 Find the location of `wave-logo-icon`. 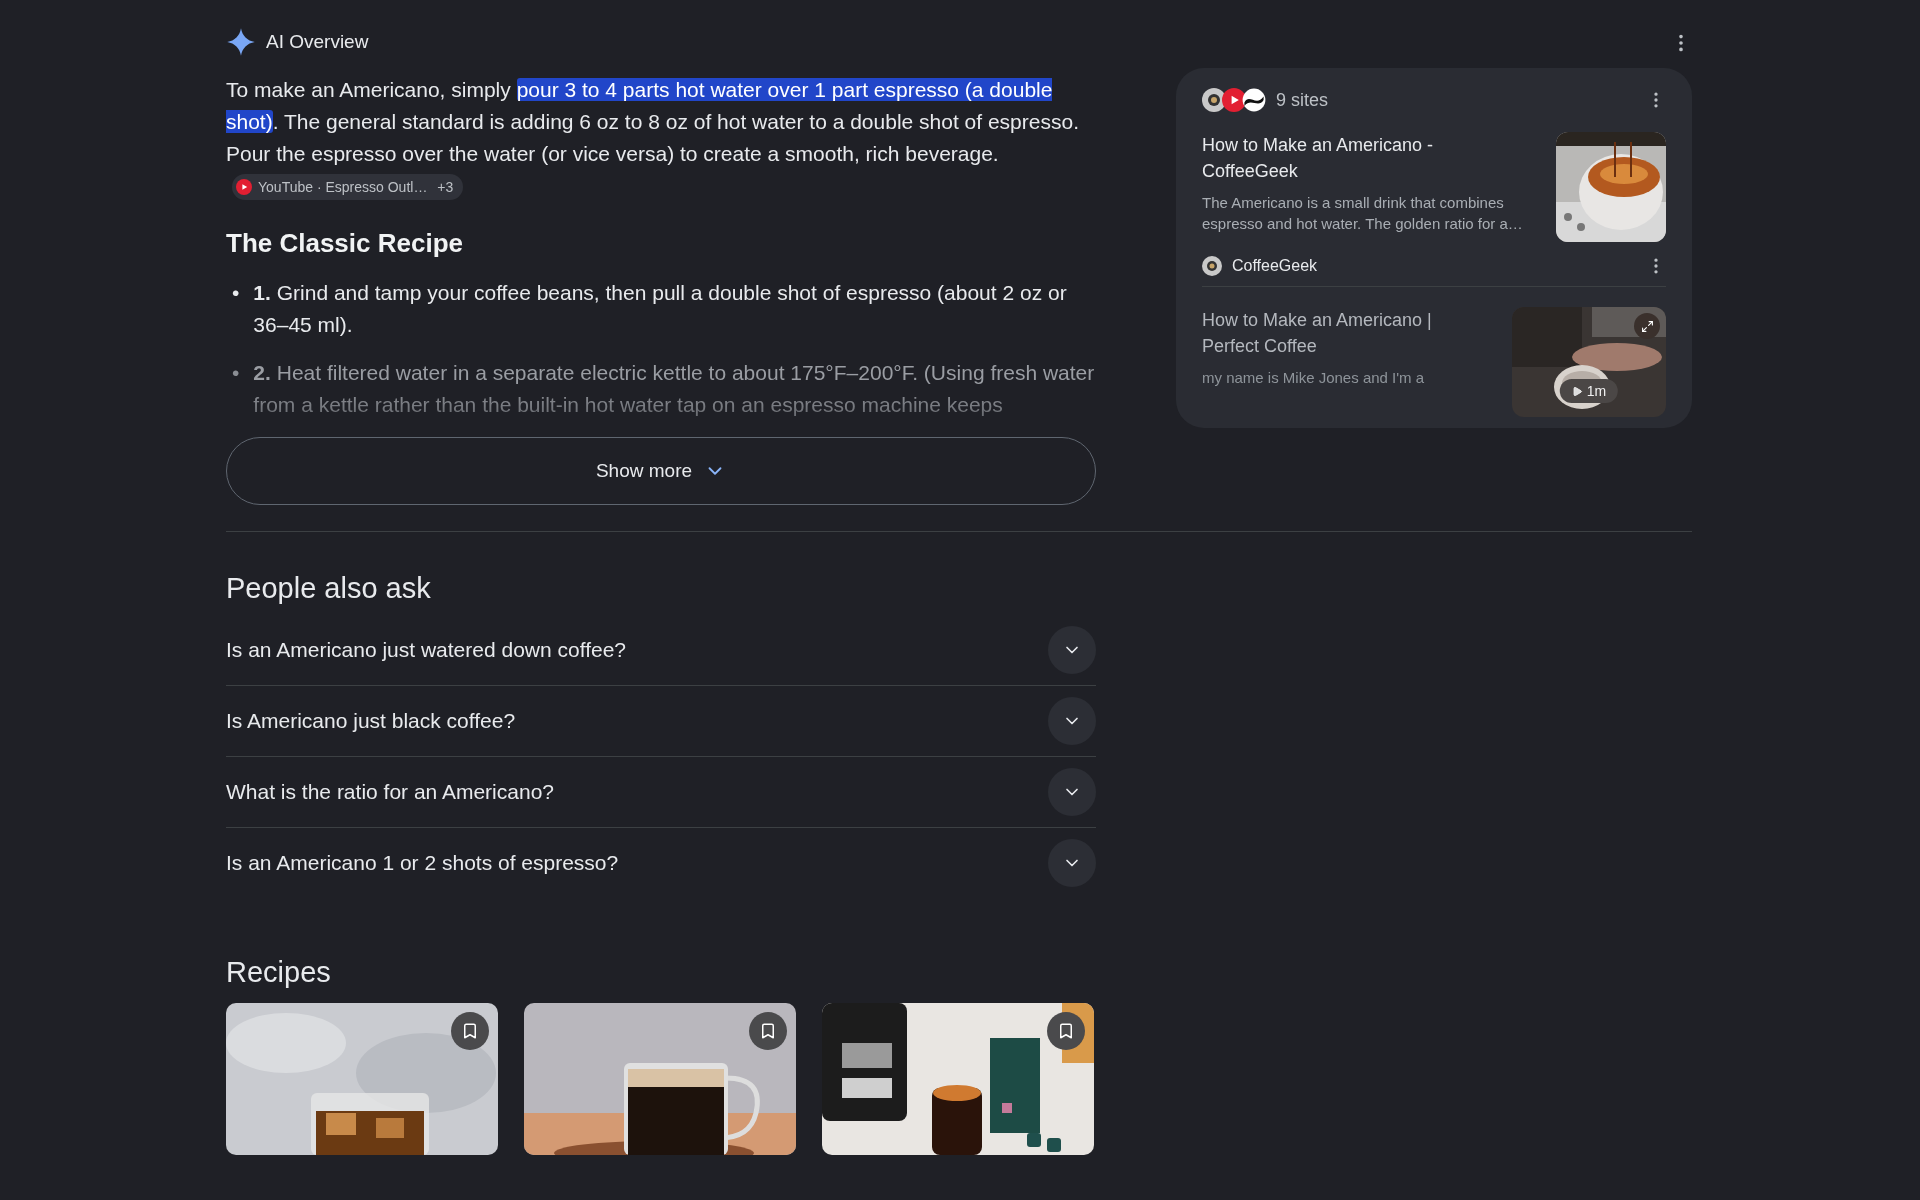

wave-logo-icon is located at coordinates (1254, 100).